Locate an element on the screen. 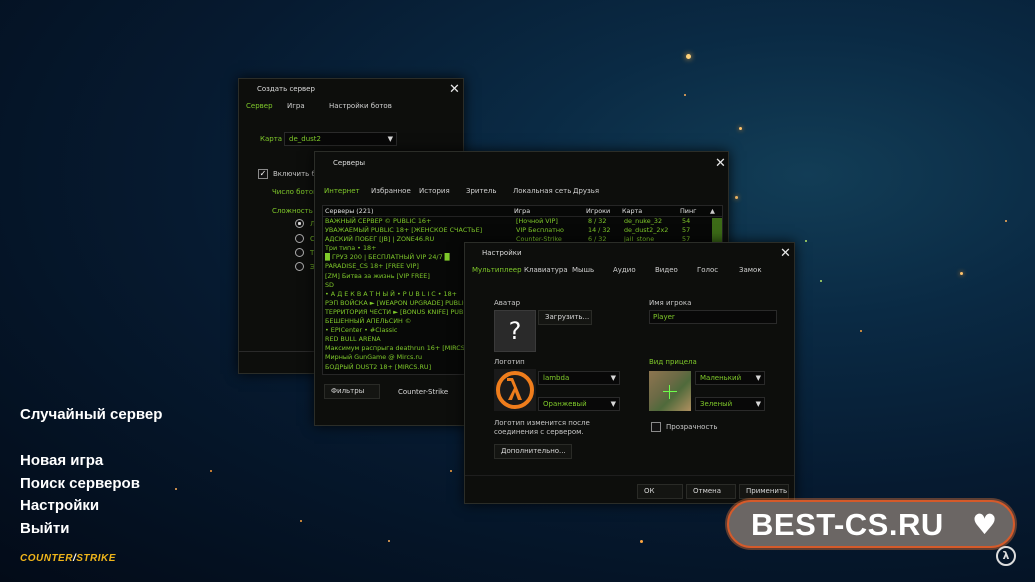 This screenshot has height=582, width=1035. tab-lock: Замок is located at coordinates (759, 270).